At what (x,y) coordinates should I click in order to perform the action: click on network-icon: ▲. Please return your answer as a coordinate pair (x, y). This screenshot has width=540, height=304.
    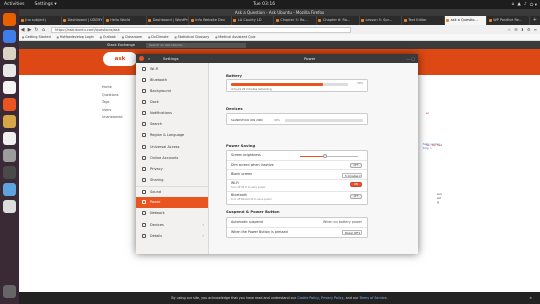
    Looking at the image, I should click on (518, 5).